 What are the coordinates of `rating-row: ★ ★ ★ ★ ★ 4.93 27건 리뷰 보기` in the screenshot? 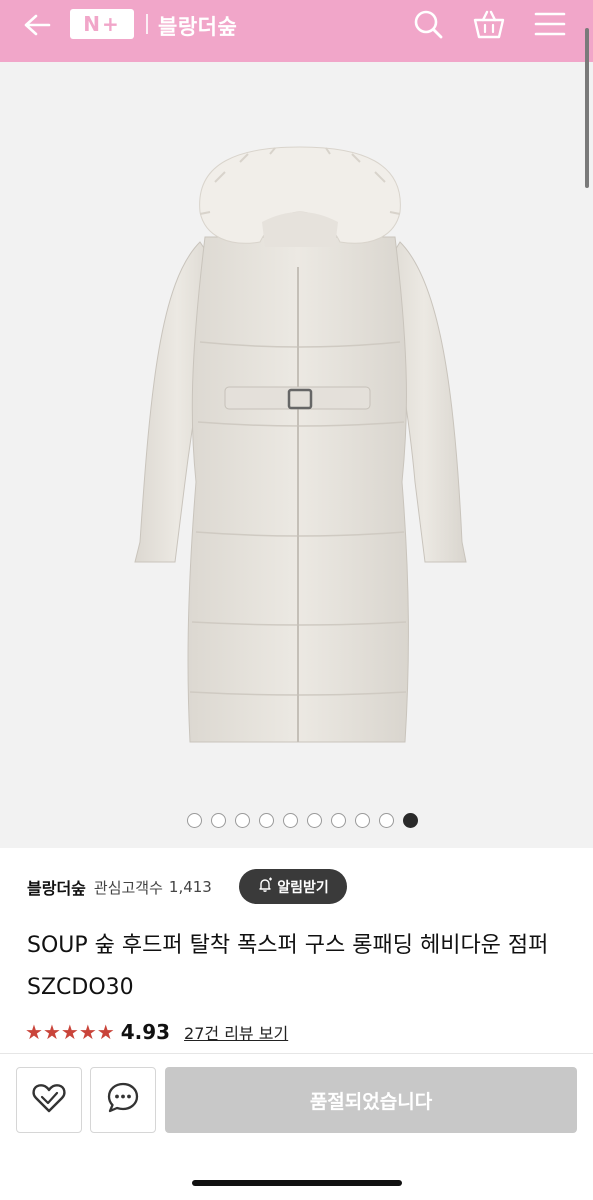 It's located at (156, 1032).